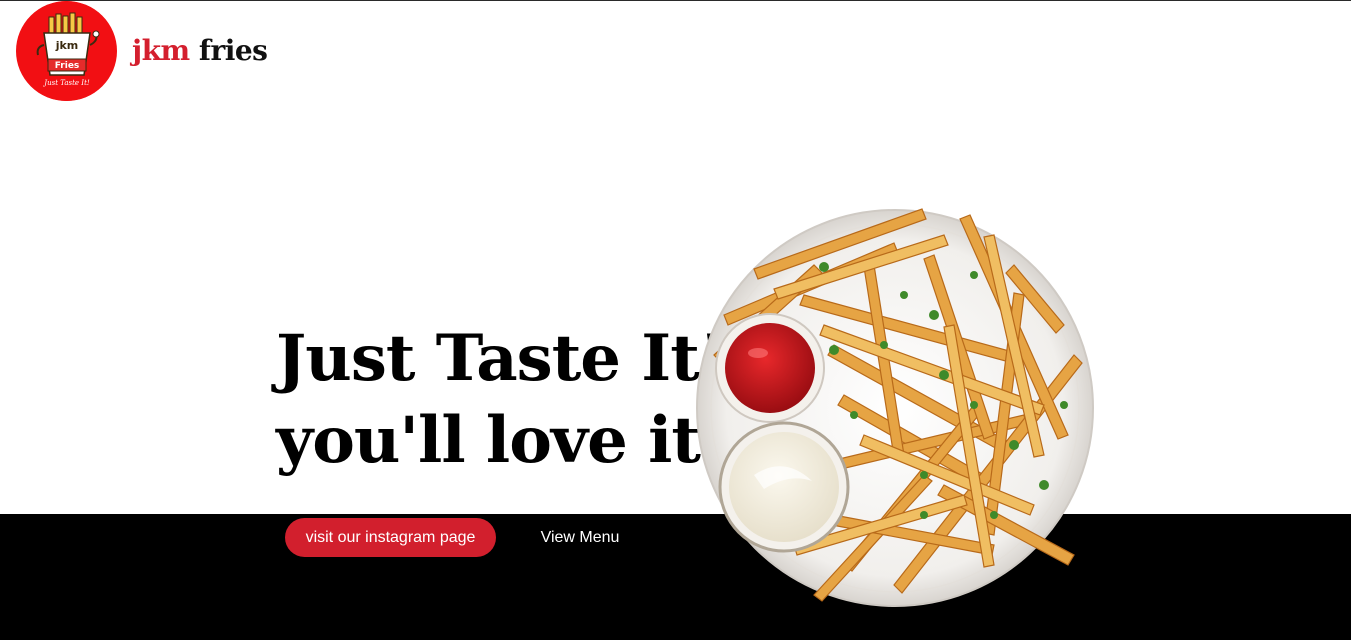 This screenshot has width=1351, height=640. What do you see at coordinates (67, 66) in the screenshot?
I see `logo-mid-text: Fries` at bounding box center [67, 66].